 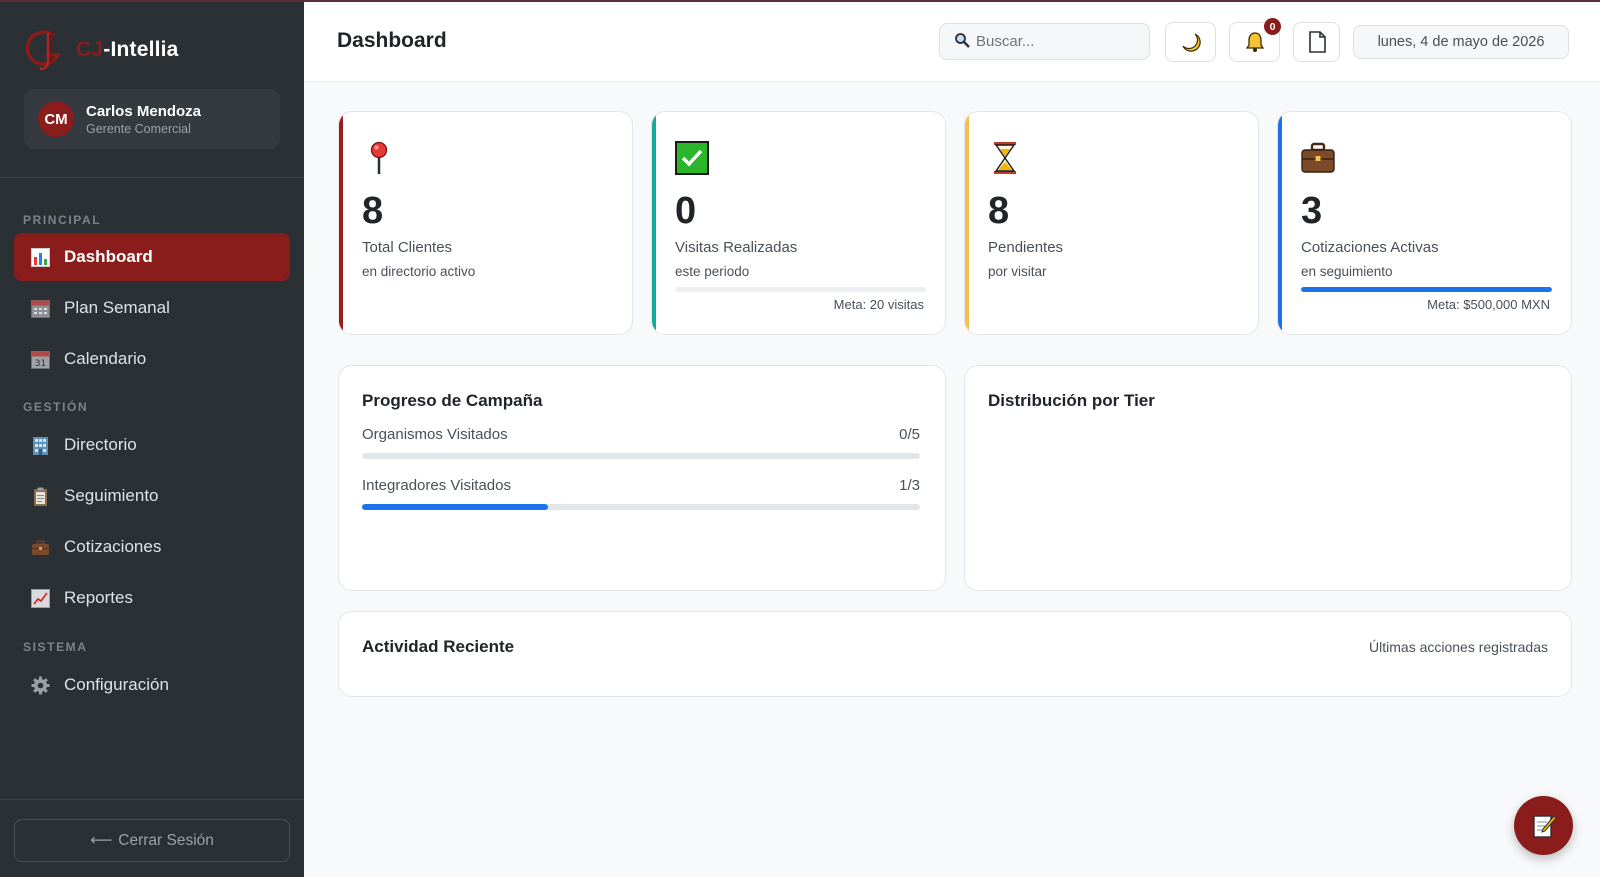 I want to click on notifications-button: 0, so click(x=1255, y=40).